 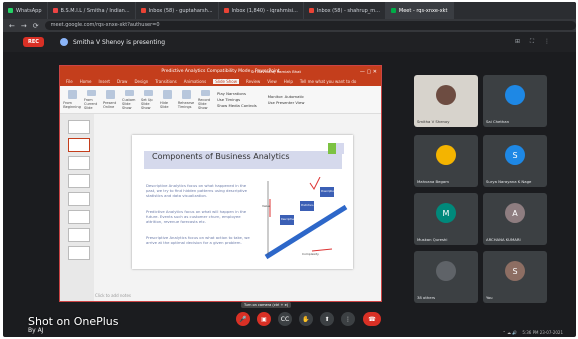 I want to click on ppt-menu-design: Design, so click(x=141, y=81).